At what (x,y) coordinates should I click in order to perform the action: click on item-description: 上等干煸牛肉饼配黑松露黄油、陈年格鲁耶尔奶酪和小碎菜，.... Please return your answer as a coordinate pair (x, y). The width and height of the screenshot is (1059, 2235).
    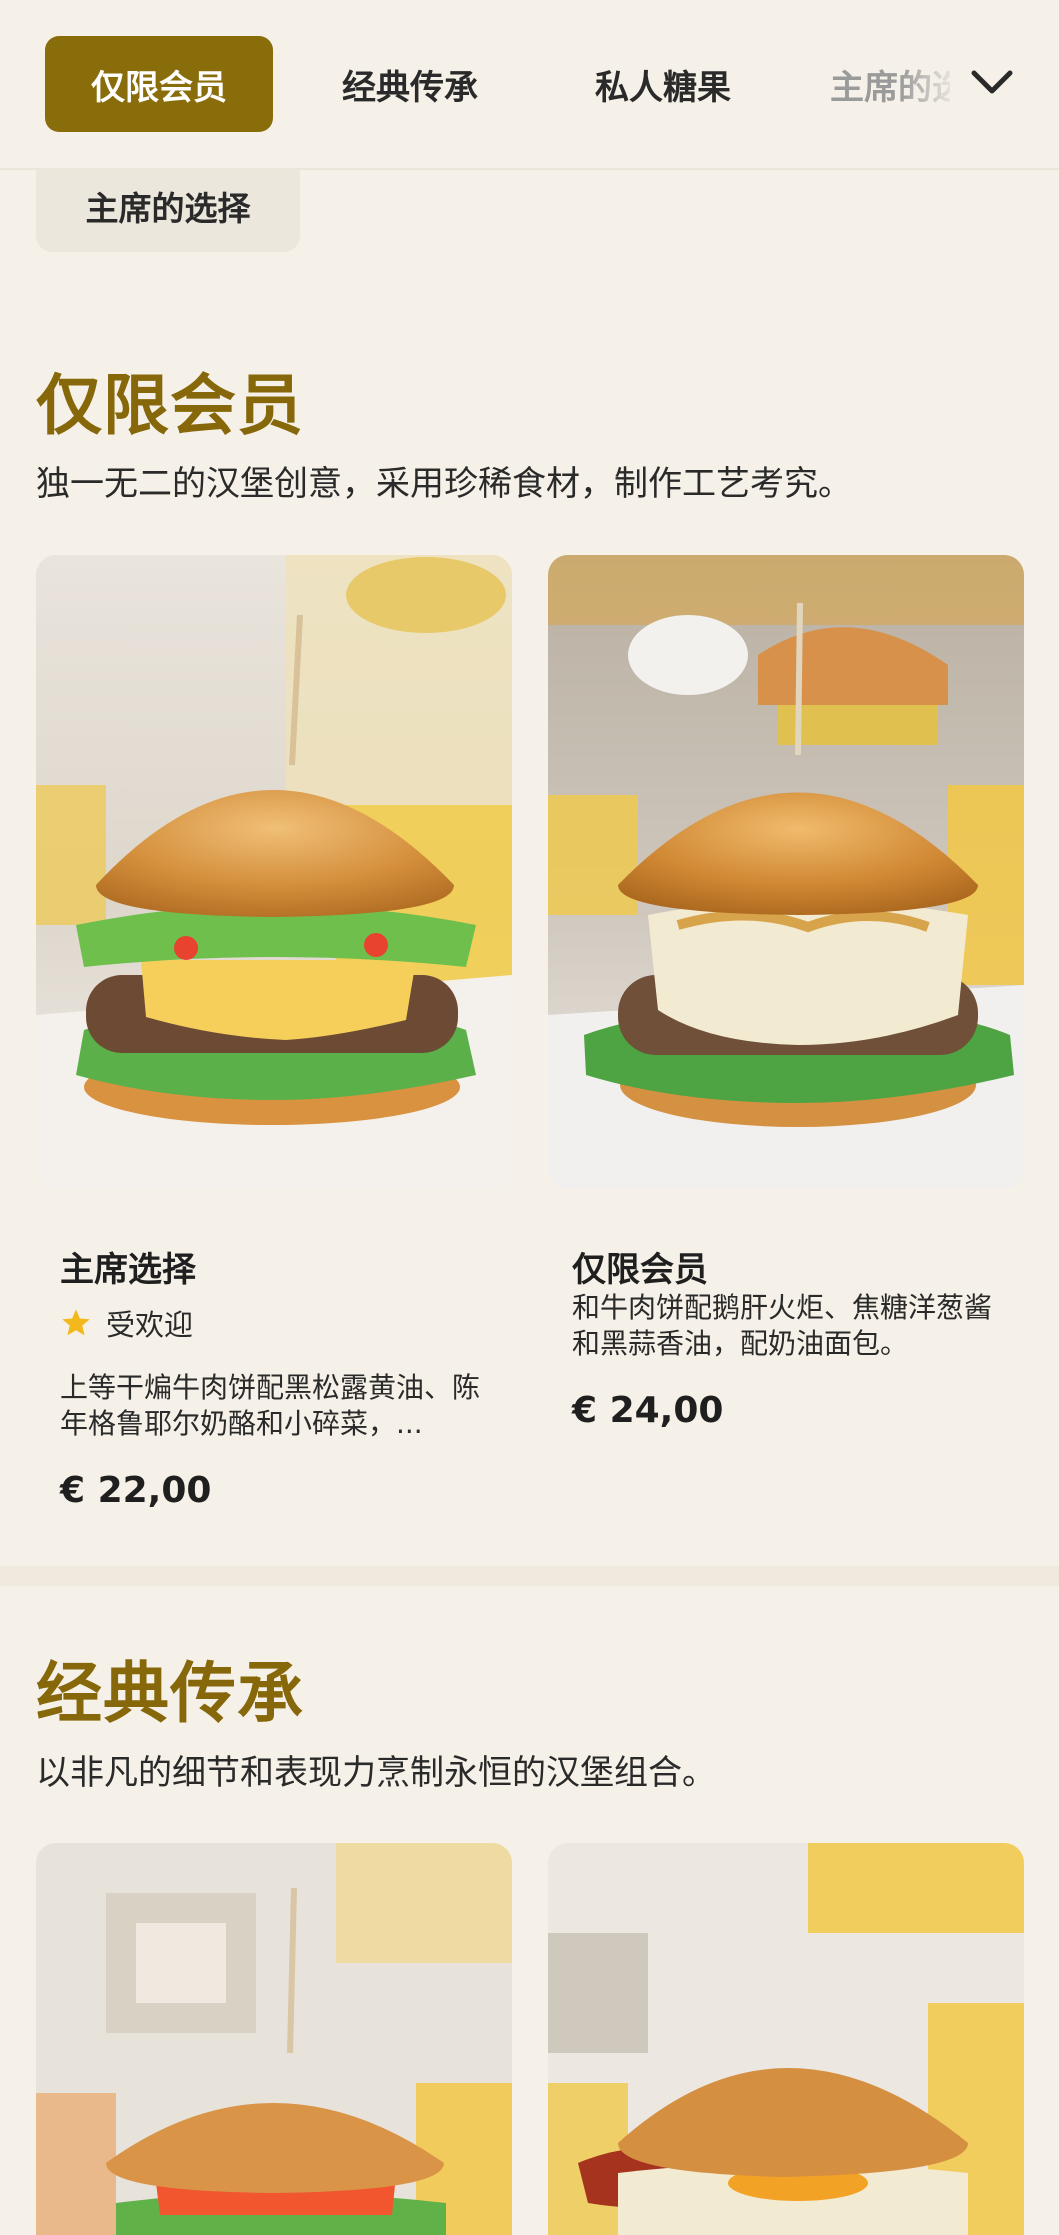
    Looking at the image, I should click on (270, 1405).